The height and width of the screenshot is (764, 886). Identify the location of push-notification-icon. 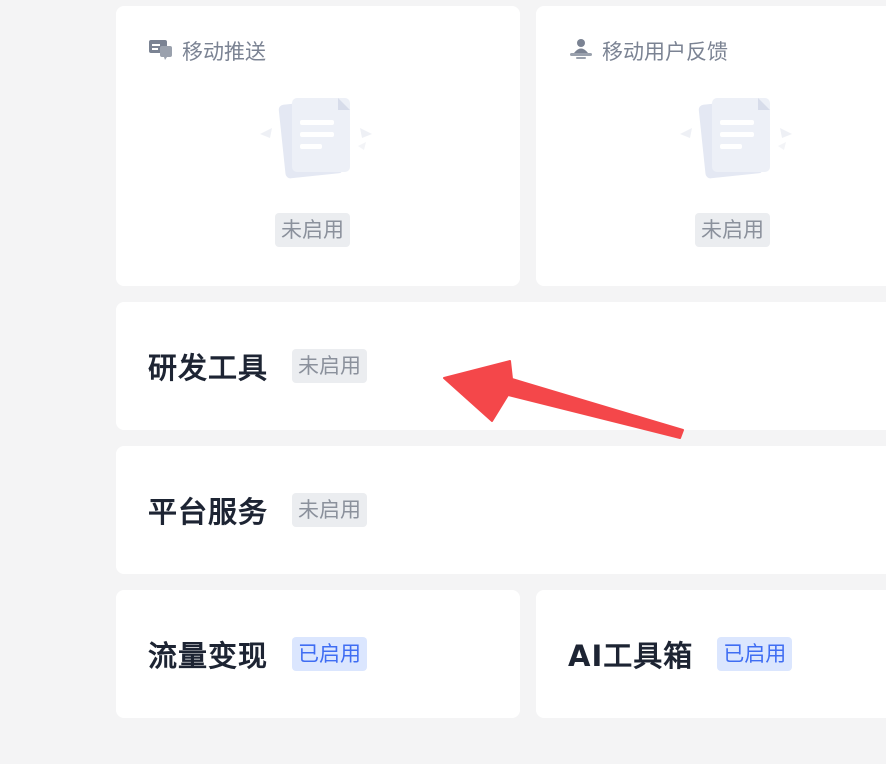
(161, 51).